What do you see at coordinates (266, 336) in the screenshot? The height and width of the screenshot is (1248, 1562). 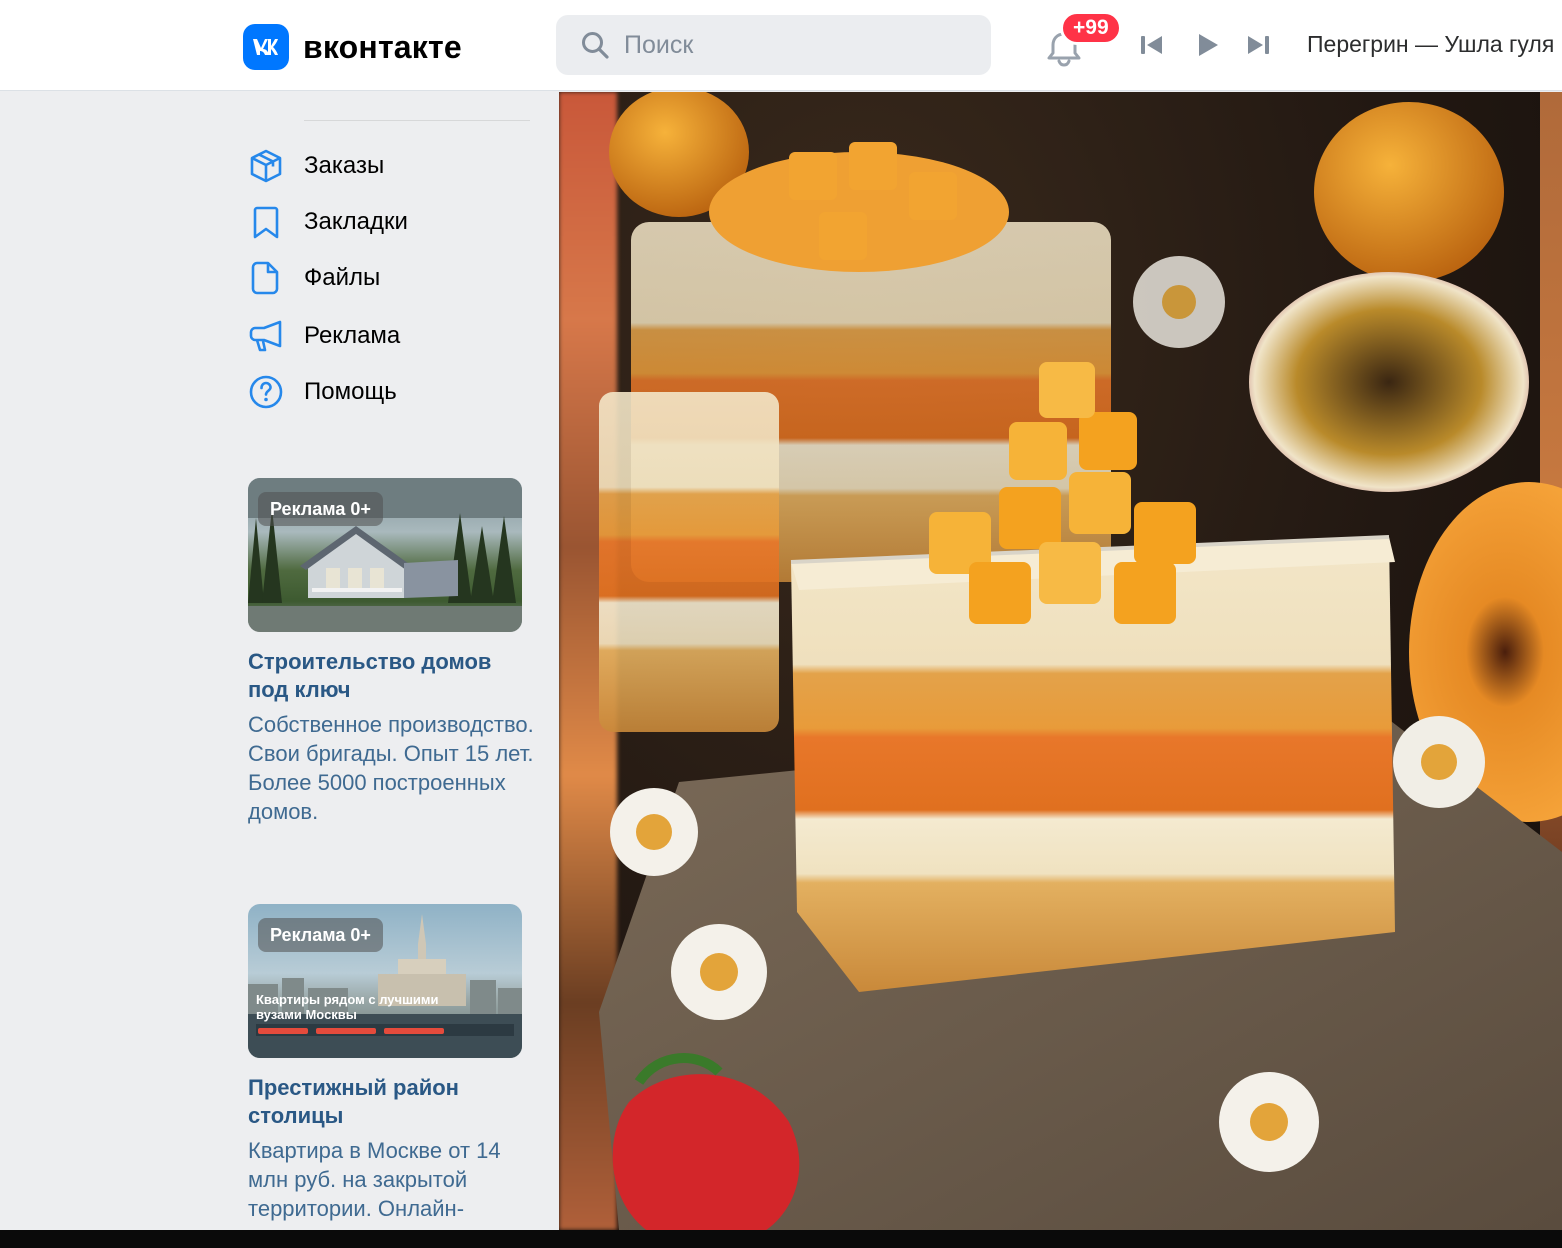 I see `megaphone-icon` at bounding box center [266, 336].